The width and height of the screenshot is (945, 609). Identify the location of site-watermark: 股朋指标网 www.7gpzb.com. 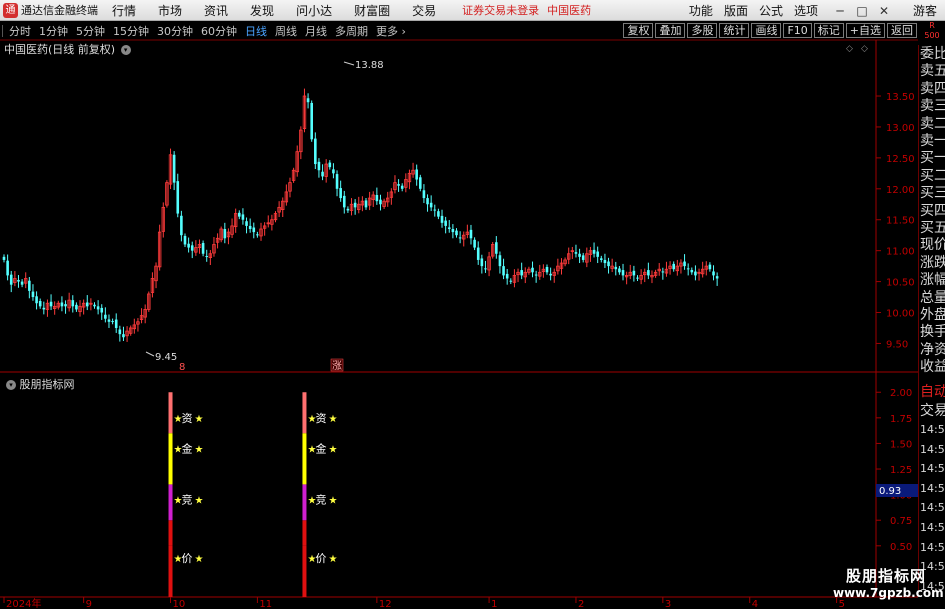
(888, 585).